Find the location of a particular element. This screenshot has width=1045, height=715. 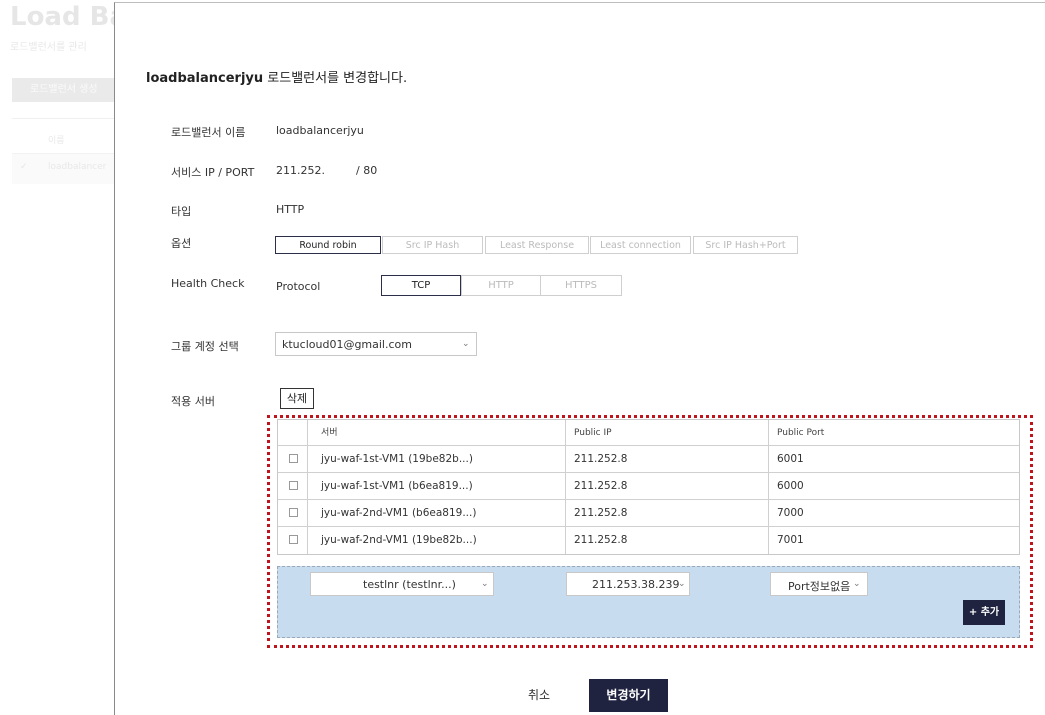

group-account-select: ktucloud01@gmail.com ⌄ is located at coordinates (376, 344).